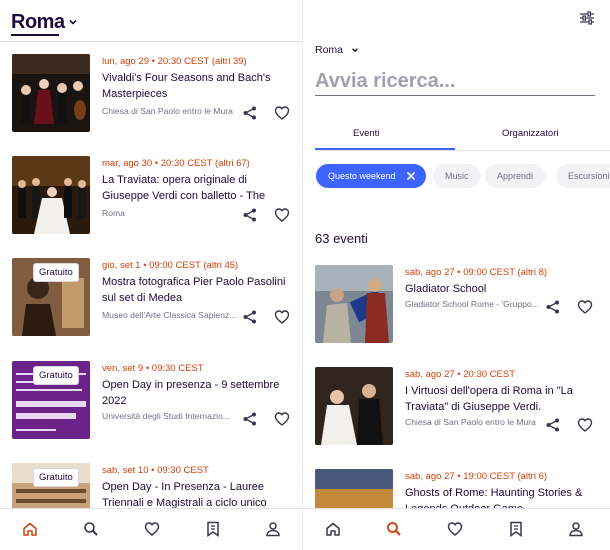 The image size is (610, 550). What do you see at coordinates (457, 176) in the screenshot?
I see `chip-music: Music` at bounding box center [457, 176].